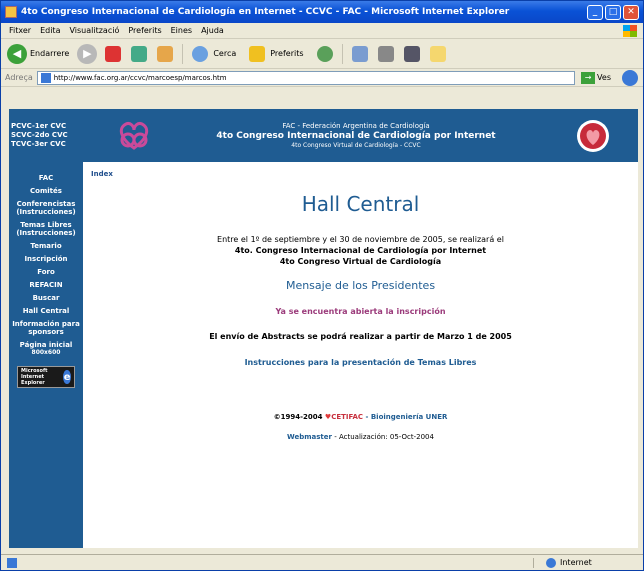 The width and height of the screenshot is (644, 571). Describe the element at coordinates (11, 12) in the screenshot. I see `ie-app-icon` at that location.